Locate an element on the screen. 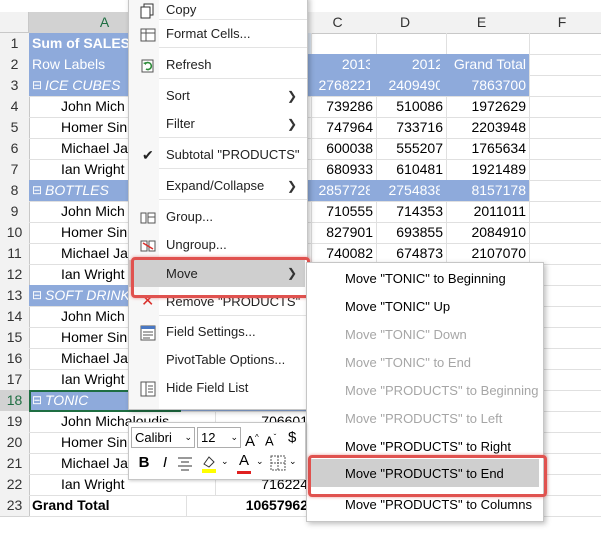 The width and height of the screenshot is (601, 549). cell-c10: 827901 is located at coordinates (341, 233).